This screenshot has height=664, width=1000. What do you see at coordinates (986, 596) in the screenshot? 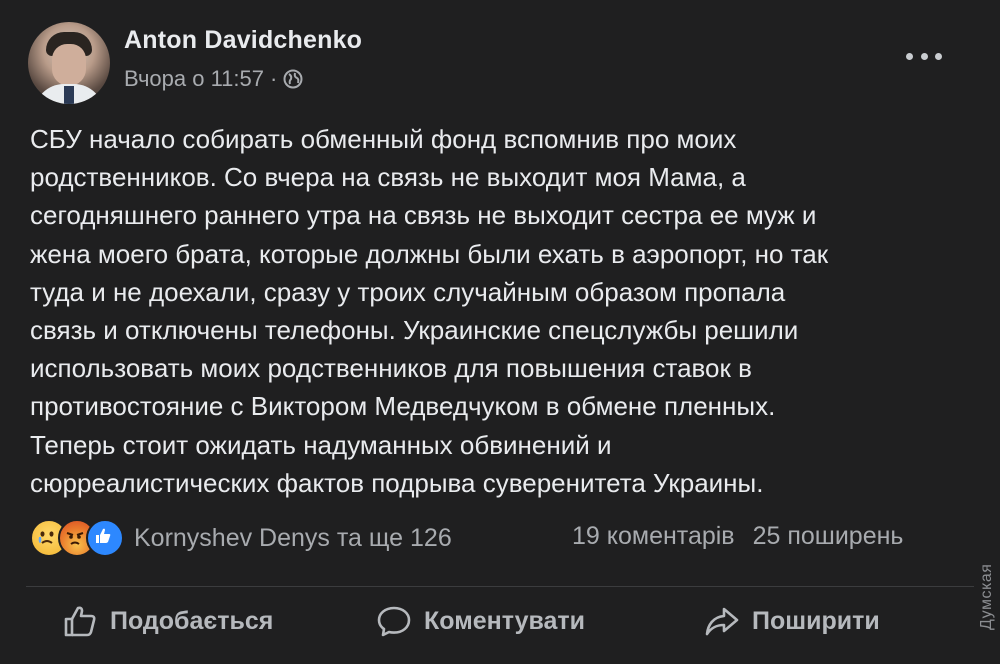
I see `source-watermark: Думская` at bounding box center [986, 596].